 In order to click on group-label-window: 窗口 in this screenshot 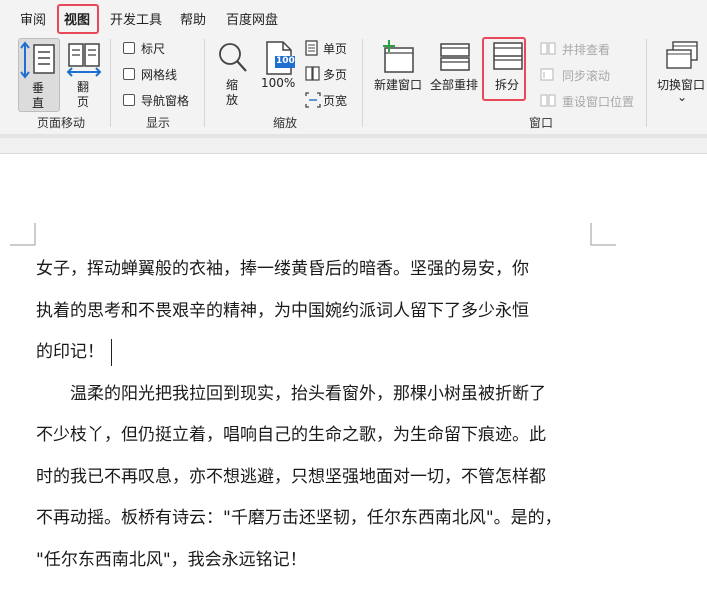, I will do `click(541, 123)`.